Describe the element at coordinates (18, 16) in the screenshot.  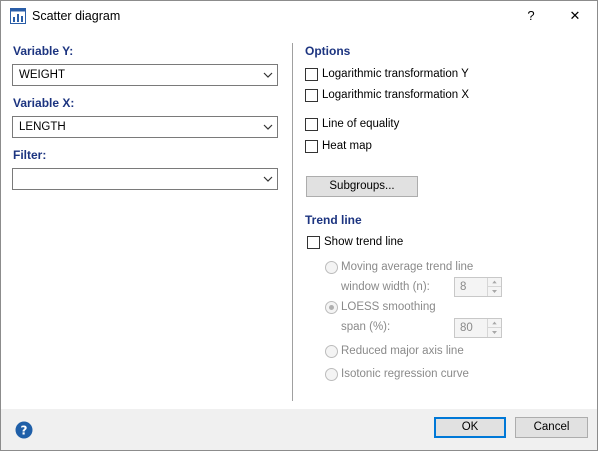
I see `chart-icon` at that location.